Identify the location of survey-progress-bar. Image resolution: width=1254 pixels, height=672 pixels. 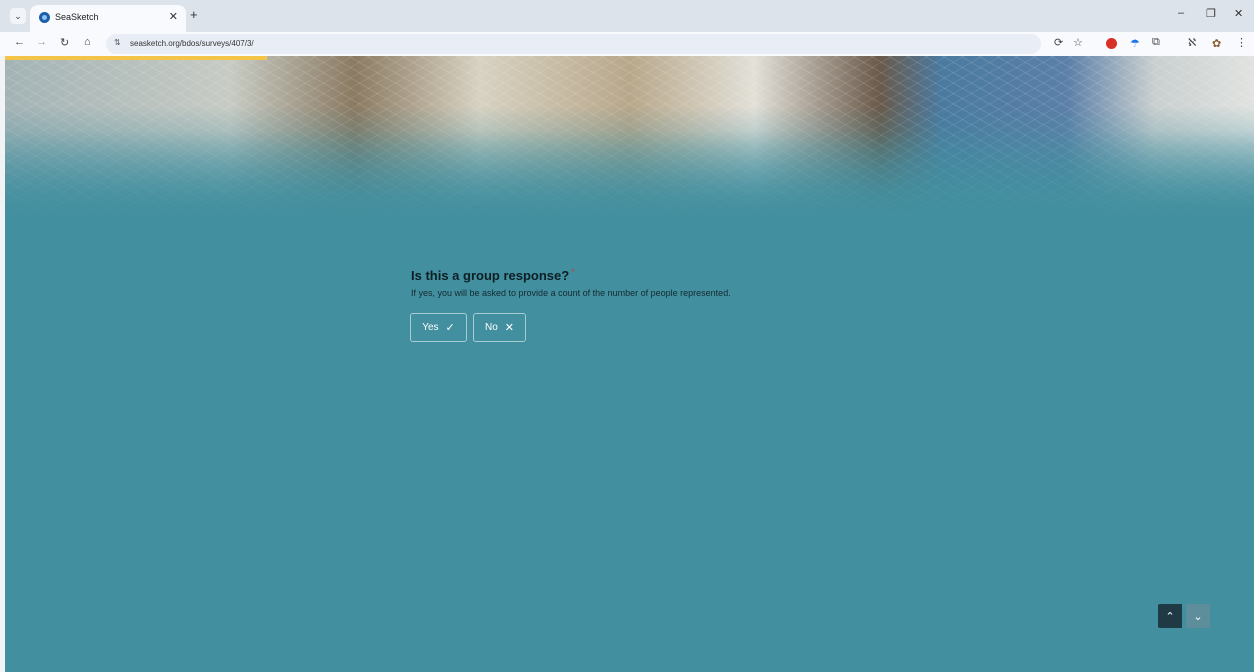
(136, 58).